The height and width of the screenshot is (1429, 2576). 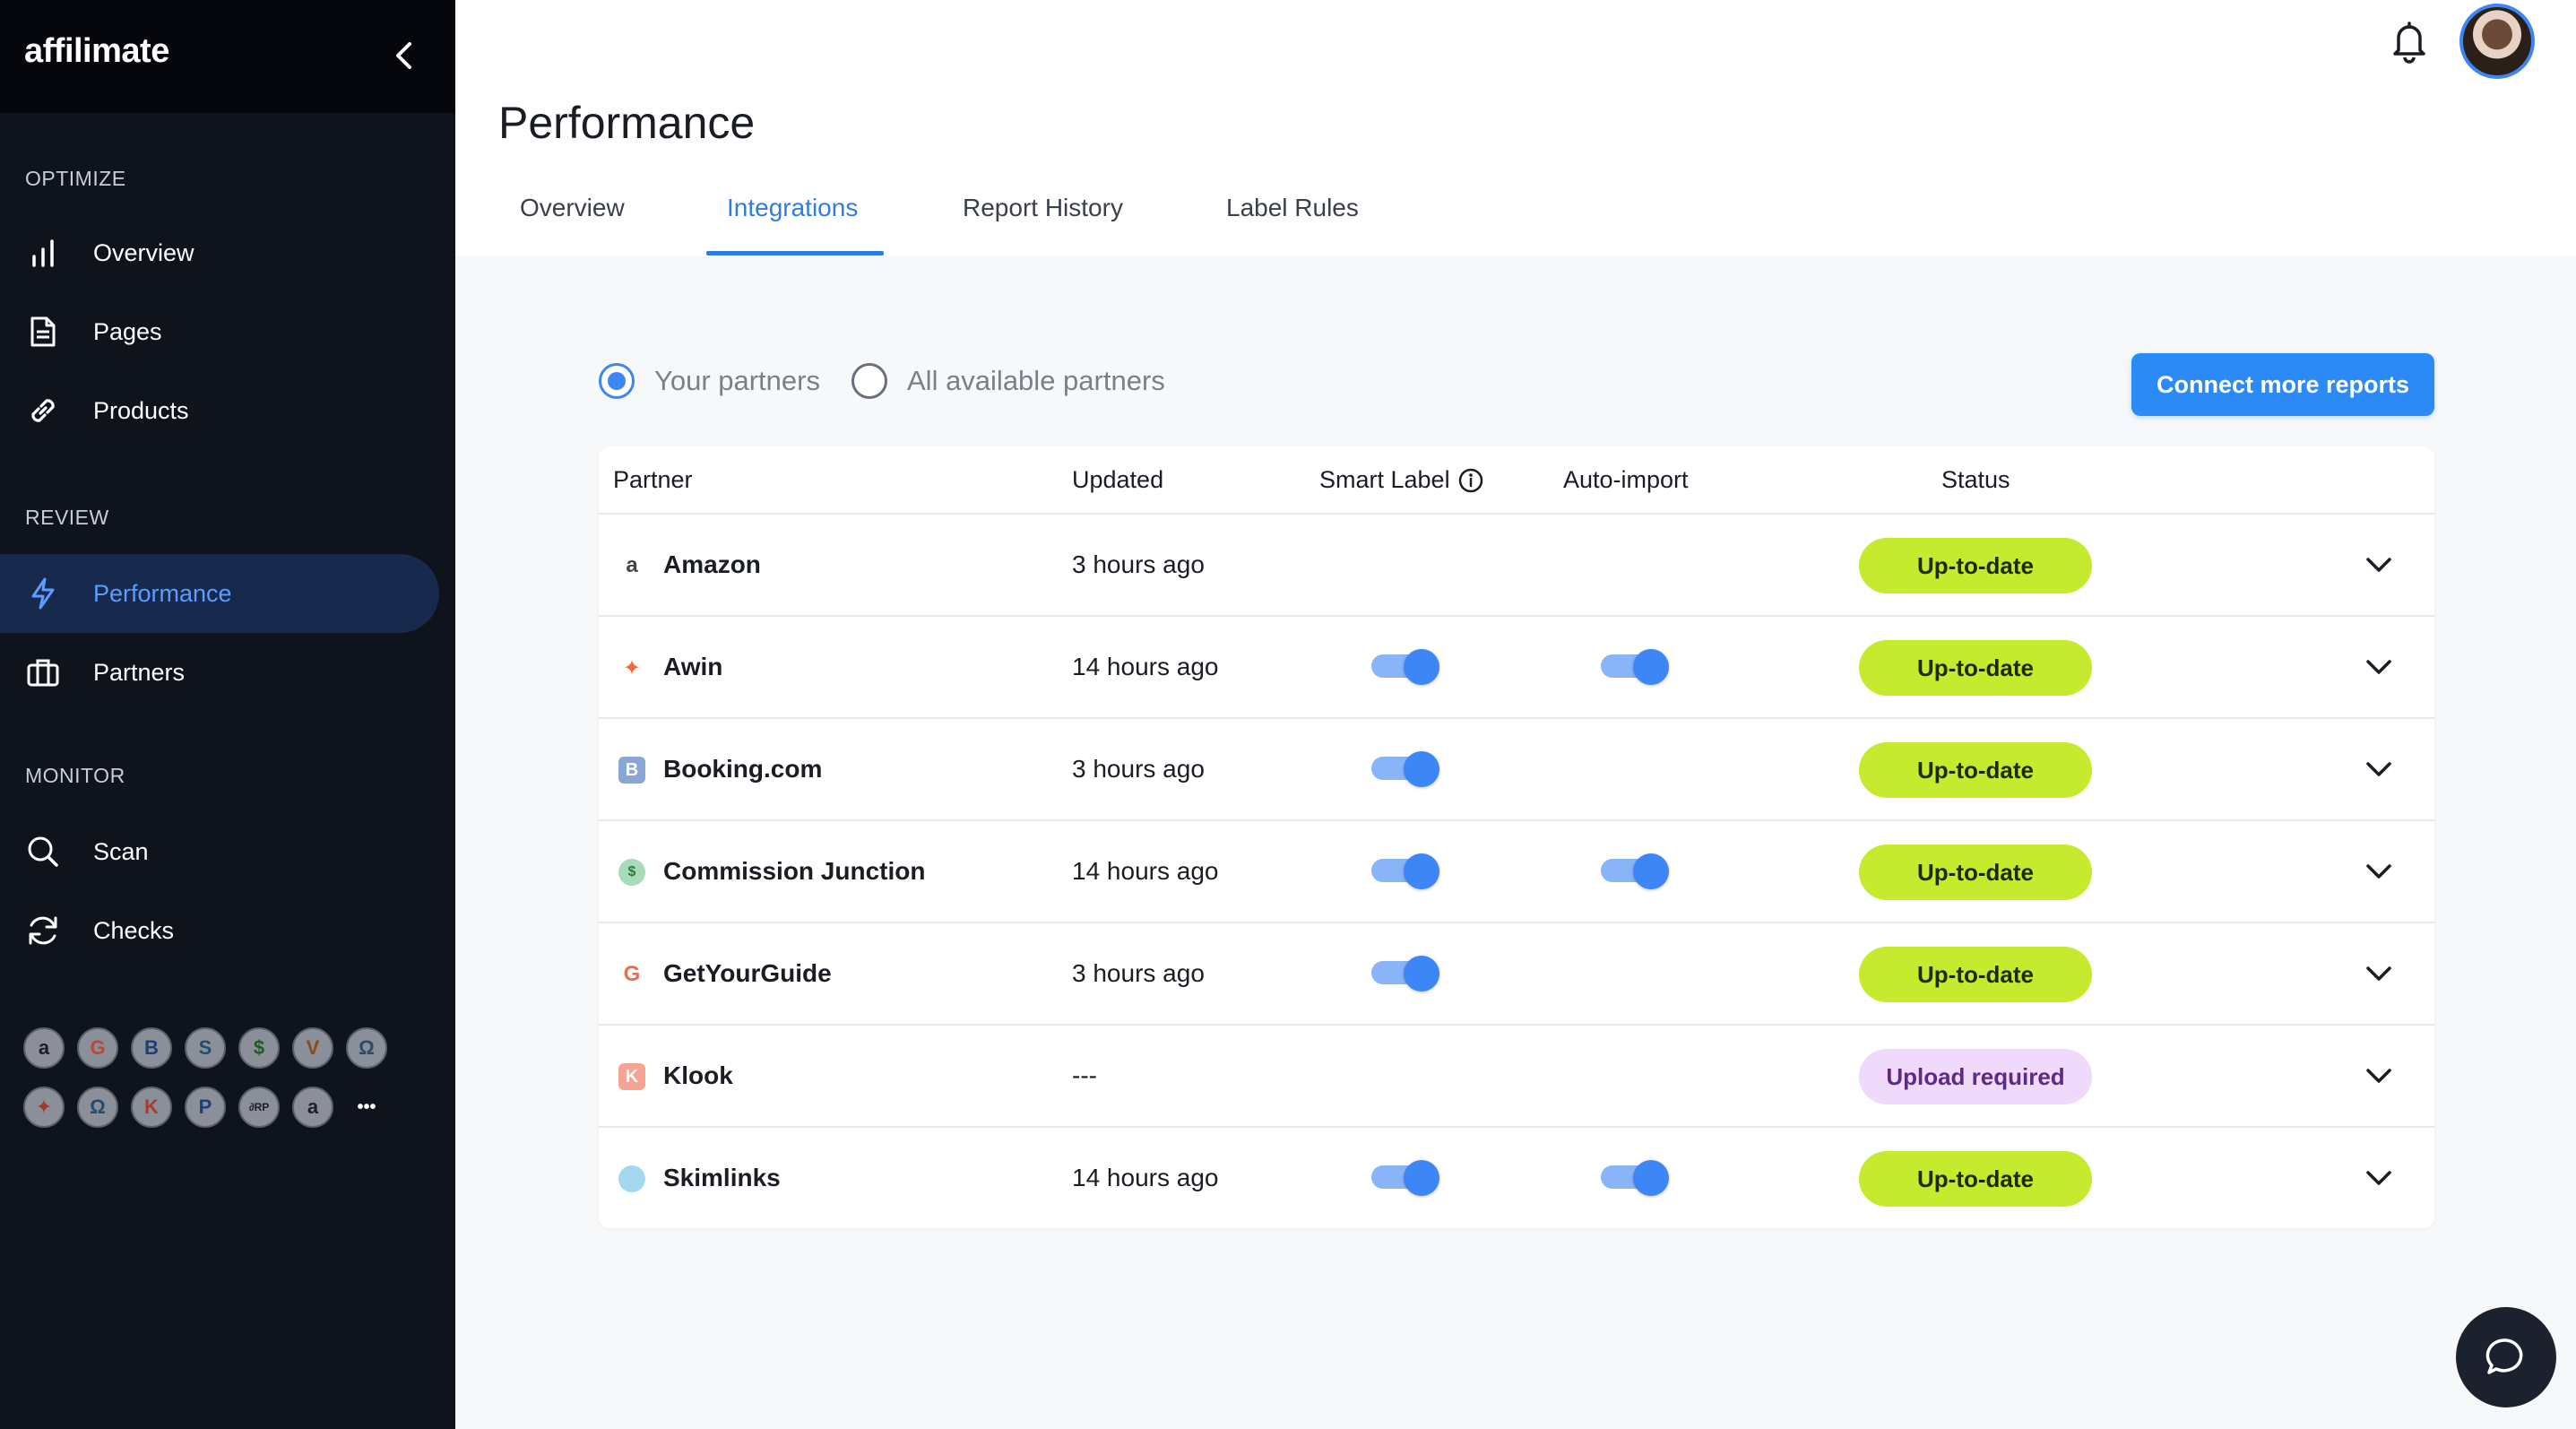 I want to click on getyourguide-logo-icon: G, so click(x=632, y=974).